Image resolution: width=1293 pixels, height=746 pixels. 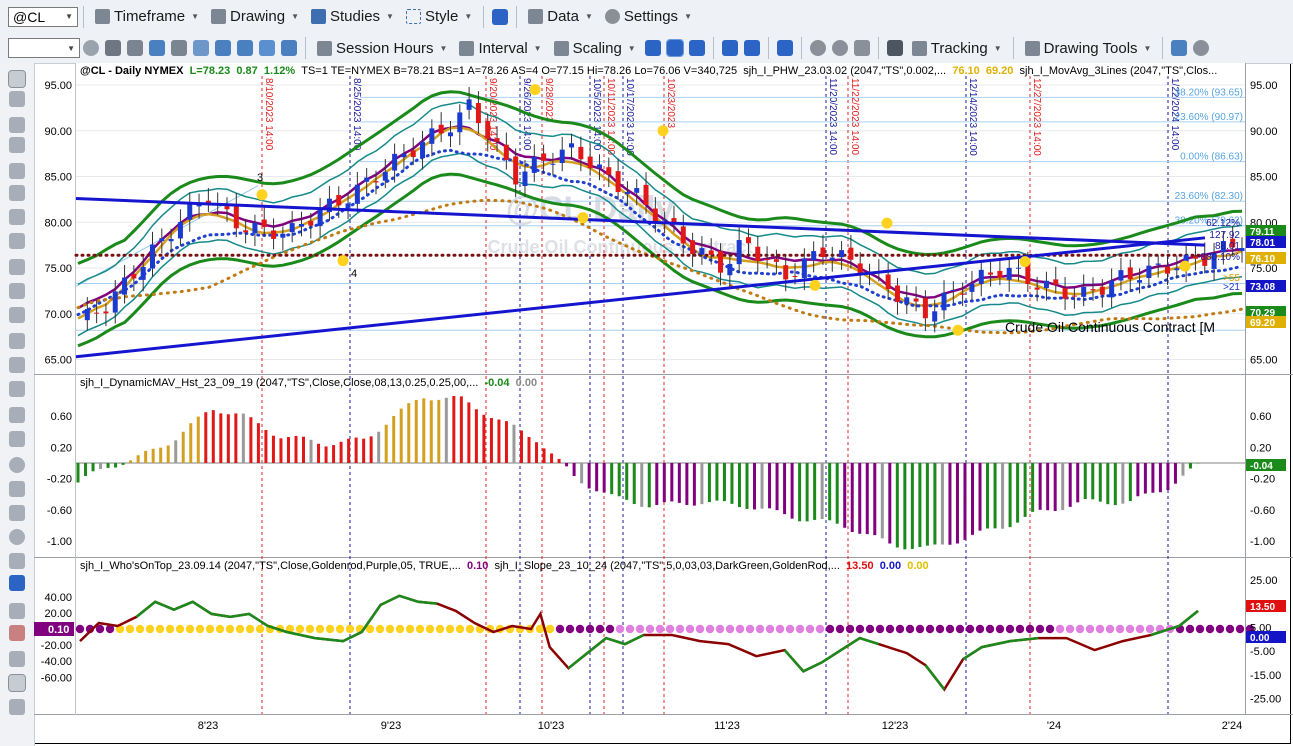 I want to click on oscillator-axis-label-left: 0.60, so click(x=61, y=417).